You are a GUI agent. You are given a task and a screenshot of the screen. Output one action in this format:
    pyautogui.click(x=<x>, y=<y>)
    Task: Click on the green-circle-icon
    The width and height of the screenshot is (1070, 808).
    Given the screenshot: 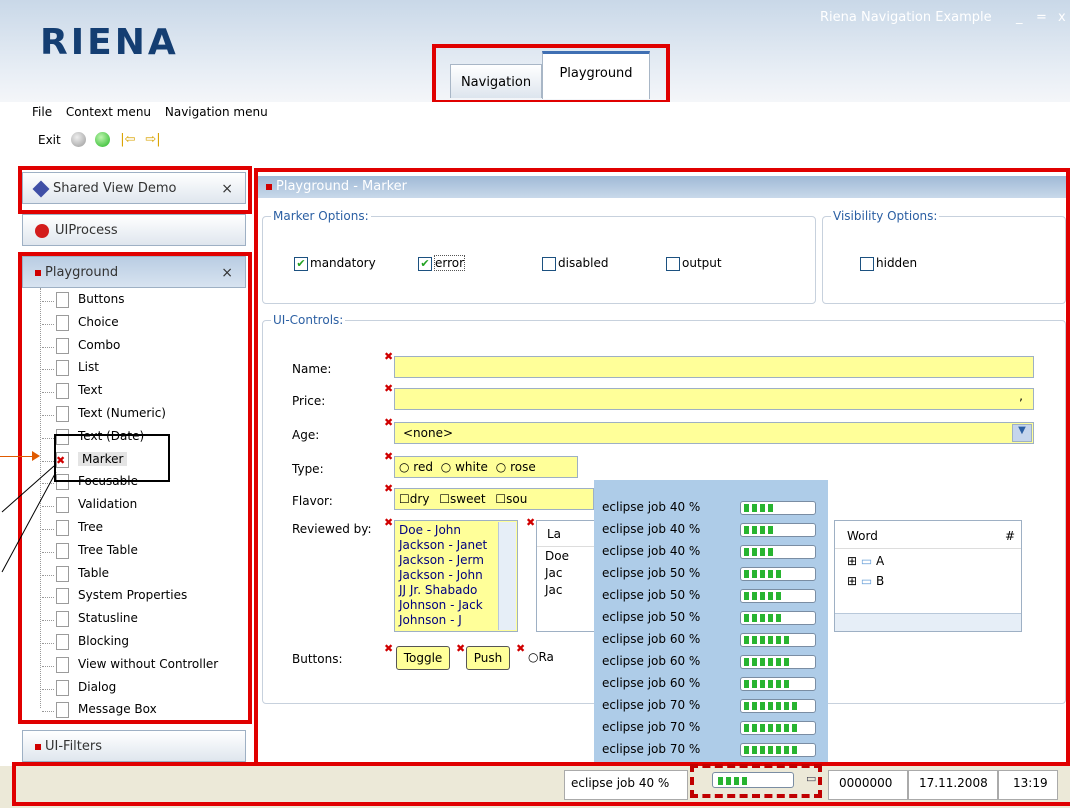 What is the action you would take?
    pyautogui.click(x=103, y=139)
    